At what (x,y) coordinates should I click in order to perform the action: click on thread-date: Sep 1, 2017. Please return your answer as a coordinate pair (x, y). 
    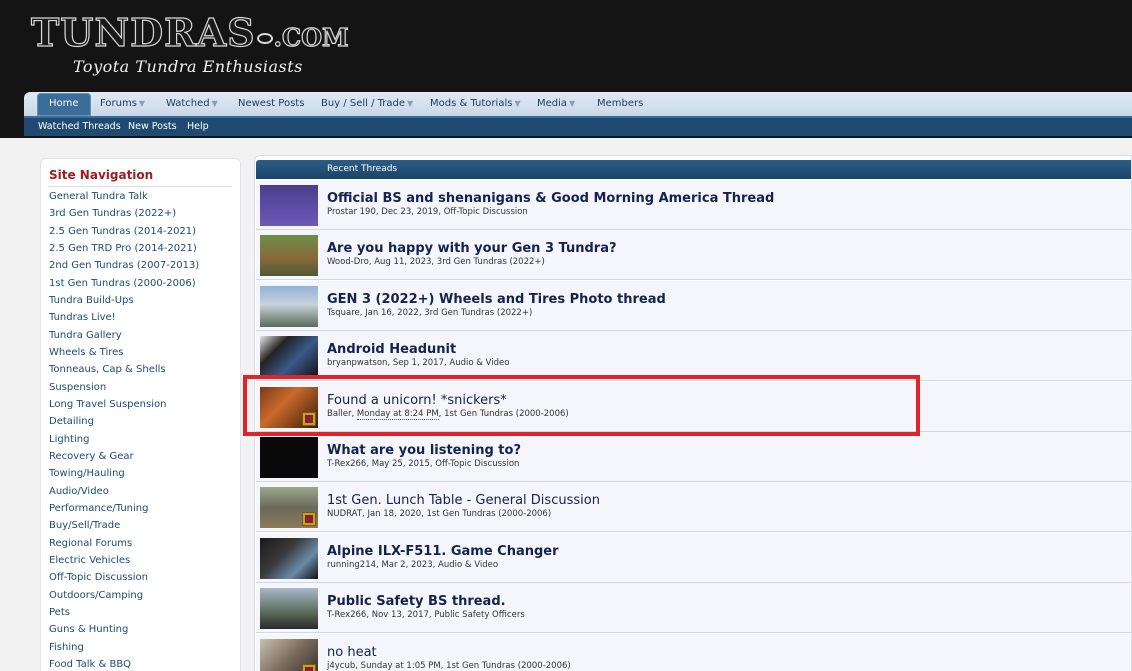
    Looking at the image, I should click on (418, 363).